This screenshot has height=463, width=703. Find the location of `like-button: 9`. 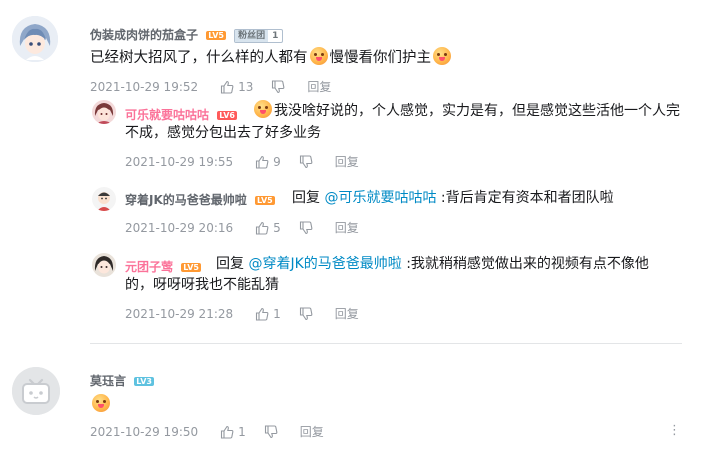

like-button: 9 is located at coordinates (268, 162).